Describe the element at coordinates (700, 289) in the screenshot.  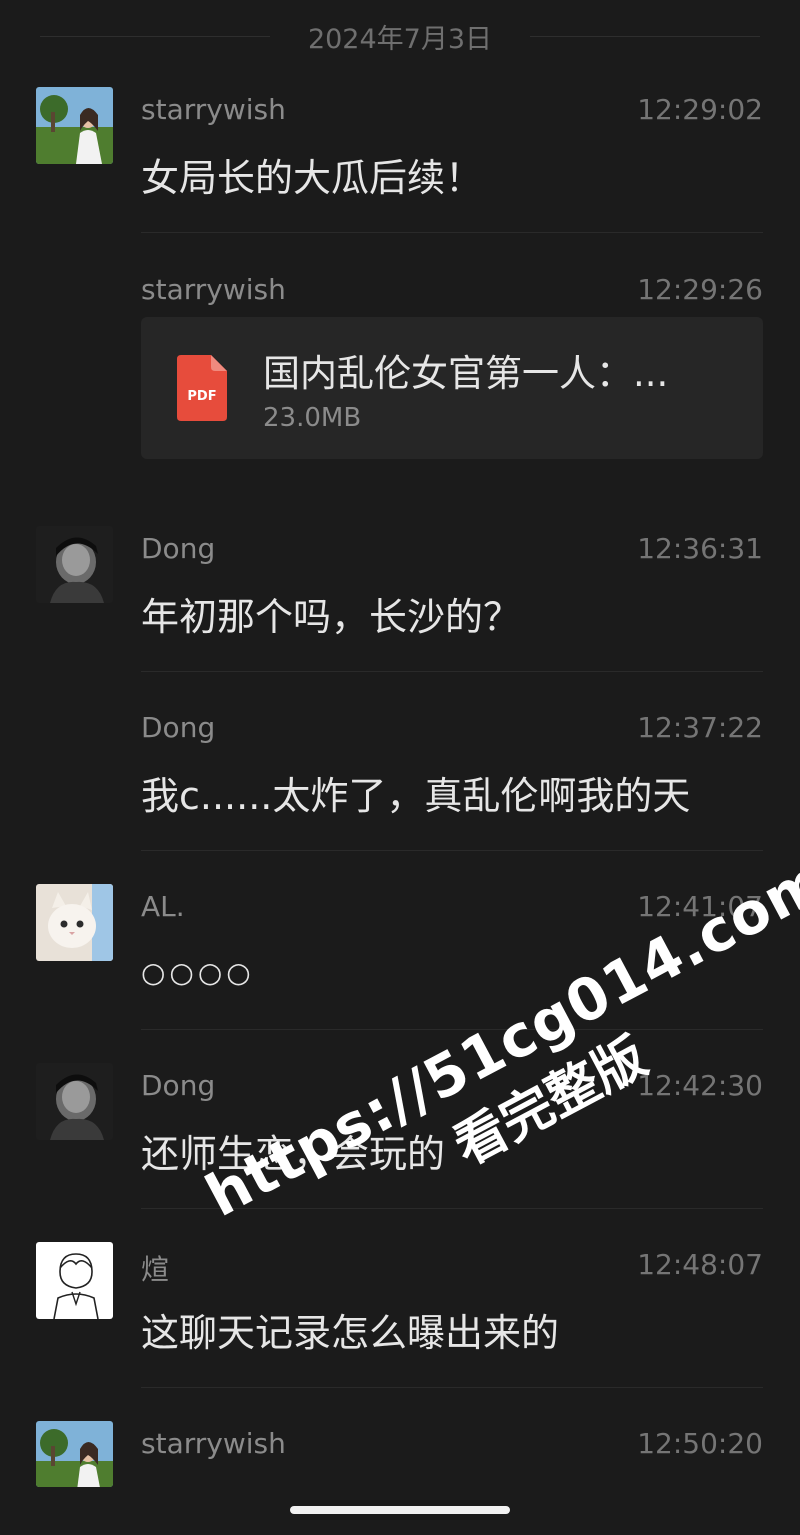
I see `message-time: 12:29:26` at that location.